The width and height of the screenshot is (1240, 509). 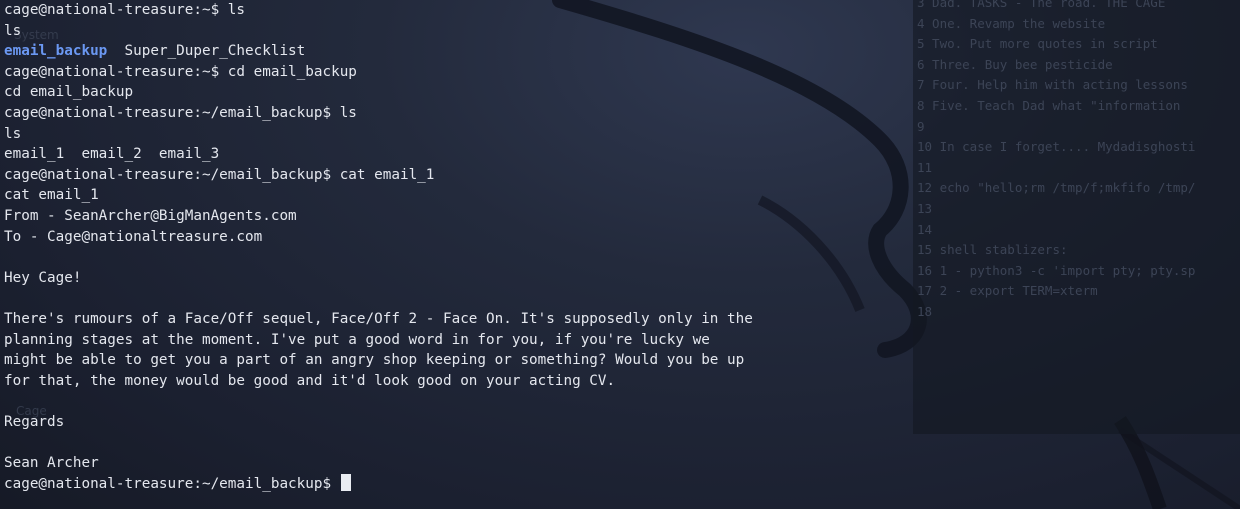 I want to click on directory-entry: email_backup, so click(x=56, y=51).